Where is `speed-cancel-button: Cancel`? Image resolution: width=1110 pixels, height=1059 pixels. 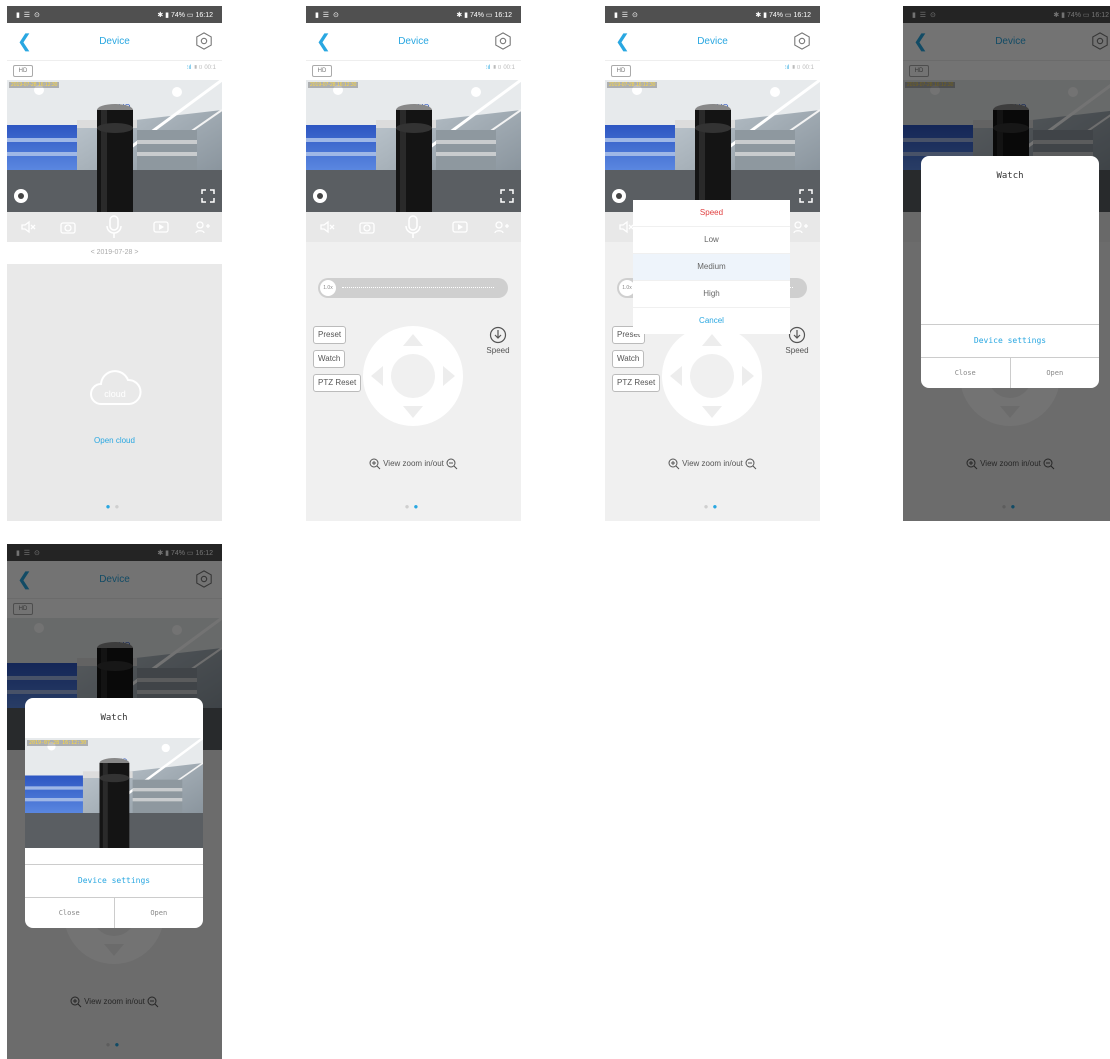
speed-cancel-button: Cancel is located at coordinates (711, 321).